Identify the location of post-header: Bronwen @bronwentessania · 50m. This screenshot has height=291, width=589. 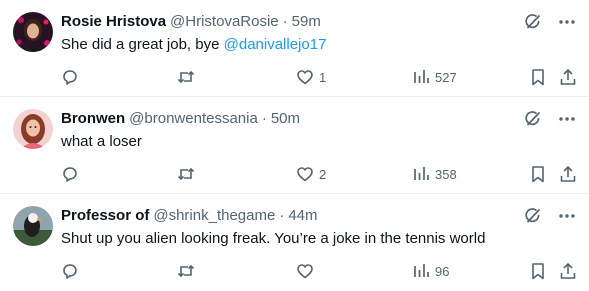
(180, 119).